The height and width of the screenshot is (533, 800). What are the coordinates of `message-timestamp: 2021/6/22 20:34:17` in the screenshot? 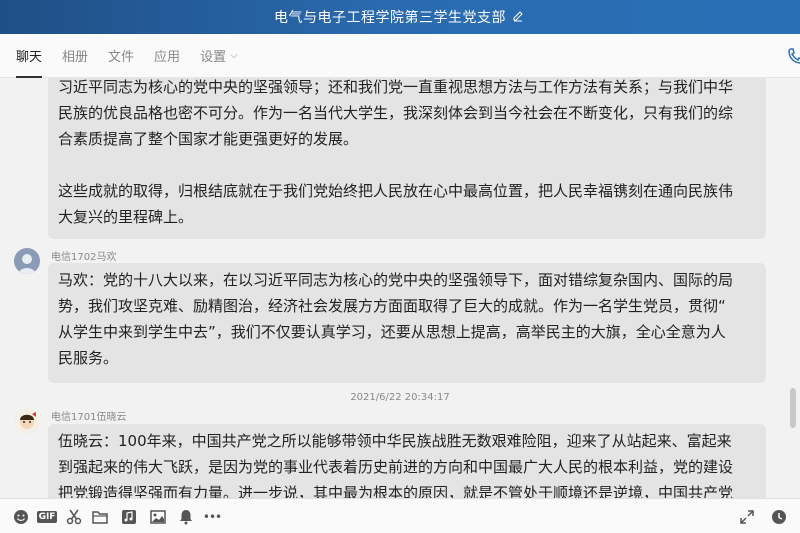 It's located at (400, 397).